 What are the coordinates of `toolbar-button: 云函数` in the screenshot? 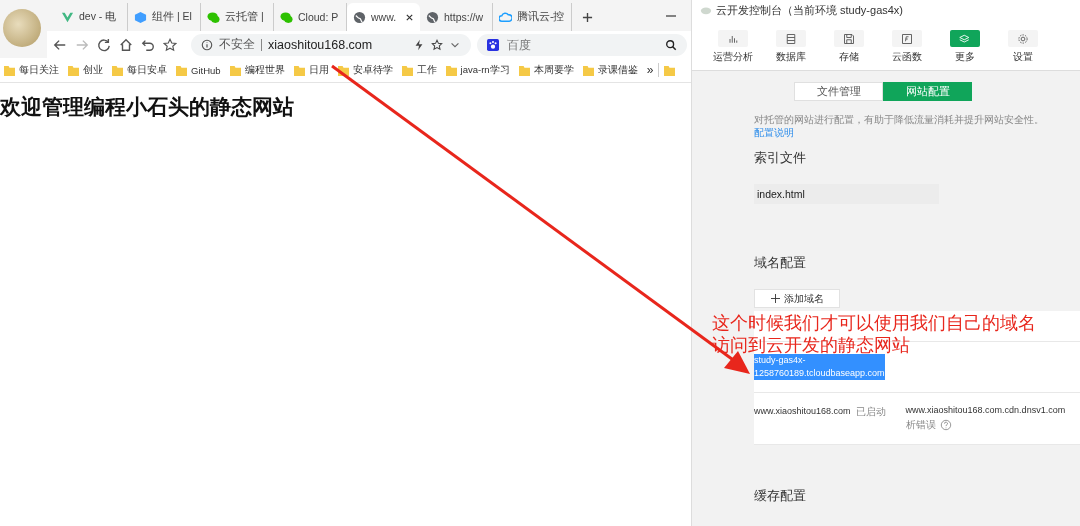 It's located at (907, 45).